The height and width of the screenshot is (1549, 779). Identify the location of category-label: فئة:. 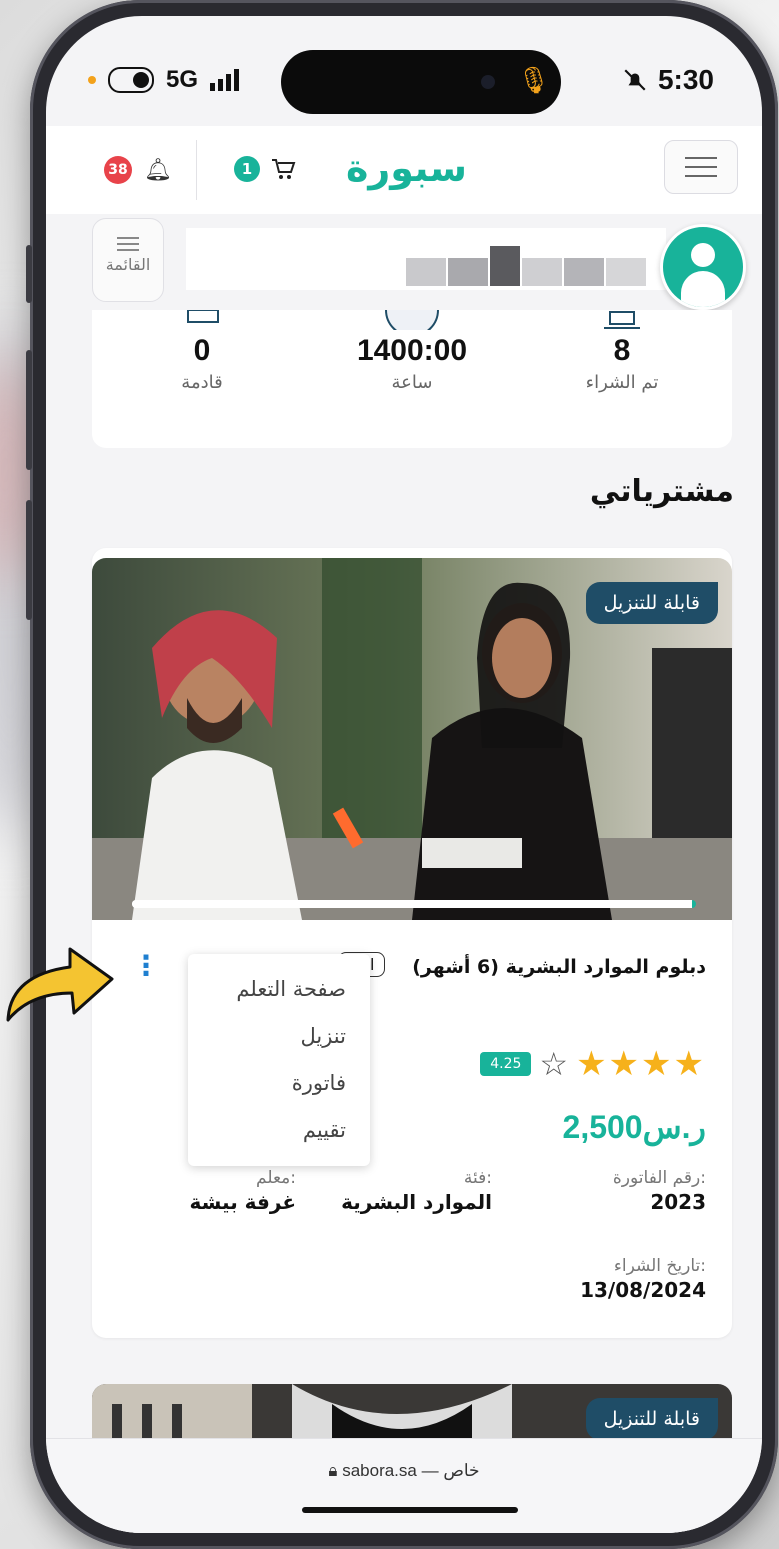
(477, 1178).